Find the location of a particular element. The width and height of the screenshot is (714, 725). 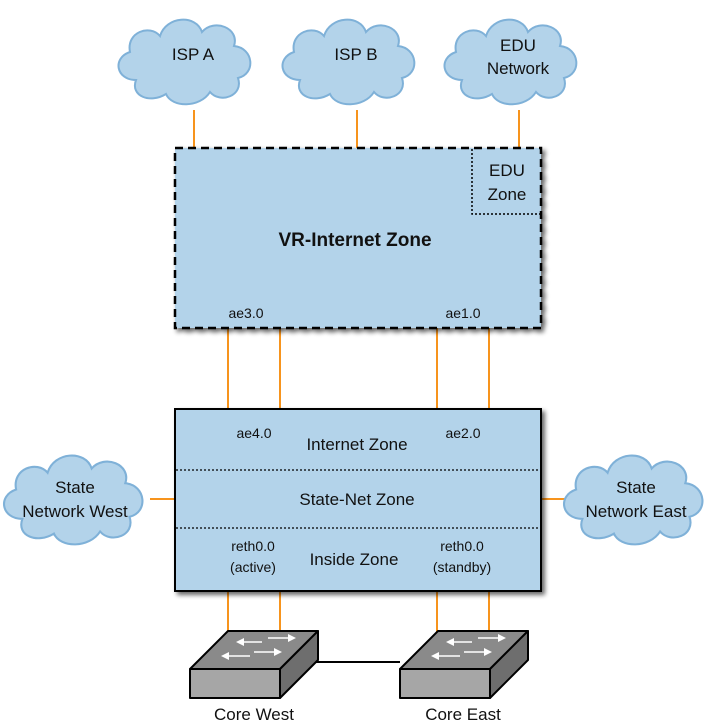

cloud-state-network-east is located at coordinates (633, 500).